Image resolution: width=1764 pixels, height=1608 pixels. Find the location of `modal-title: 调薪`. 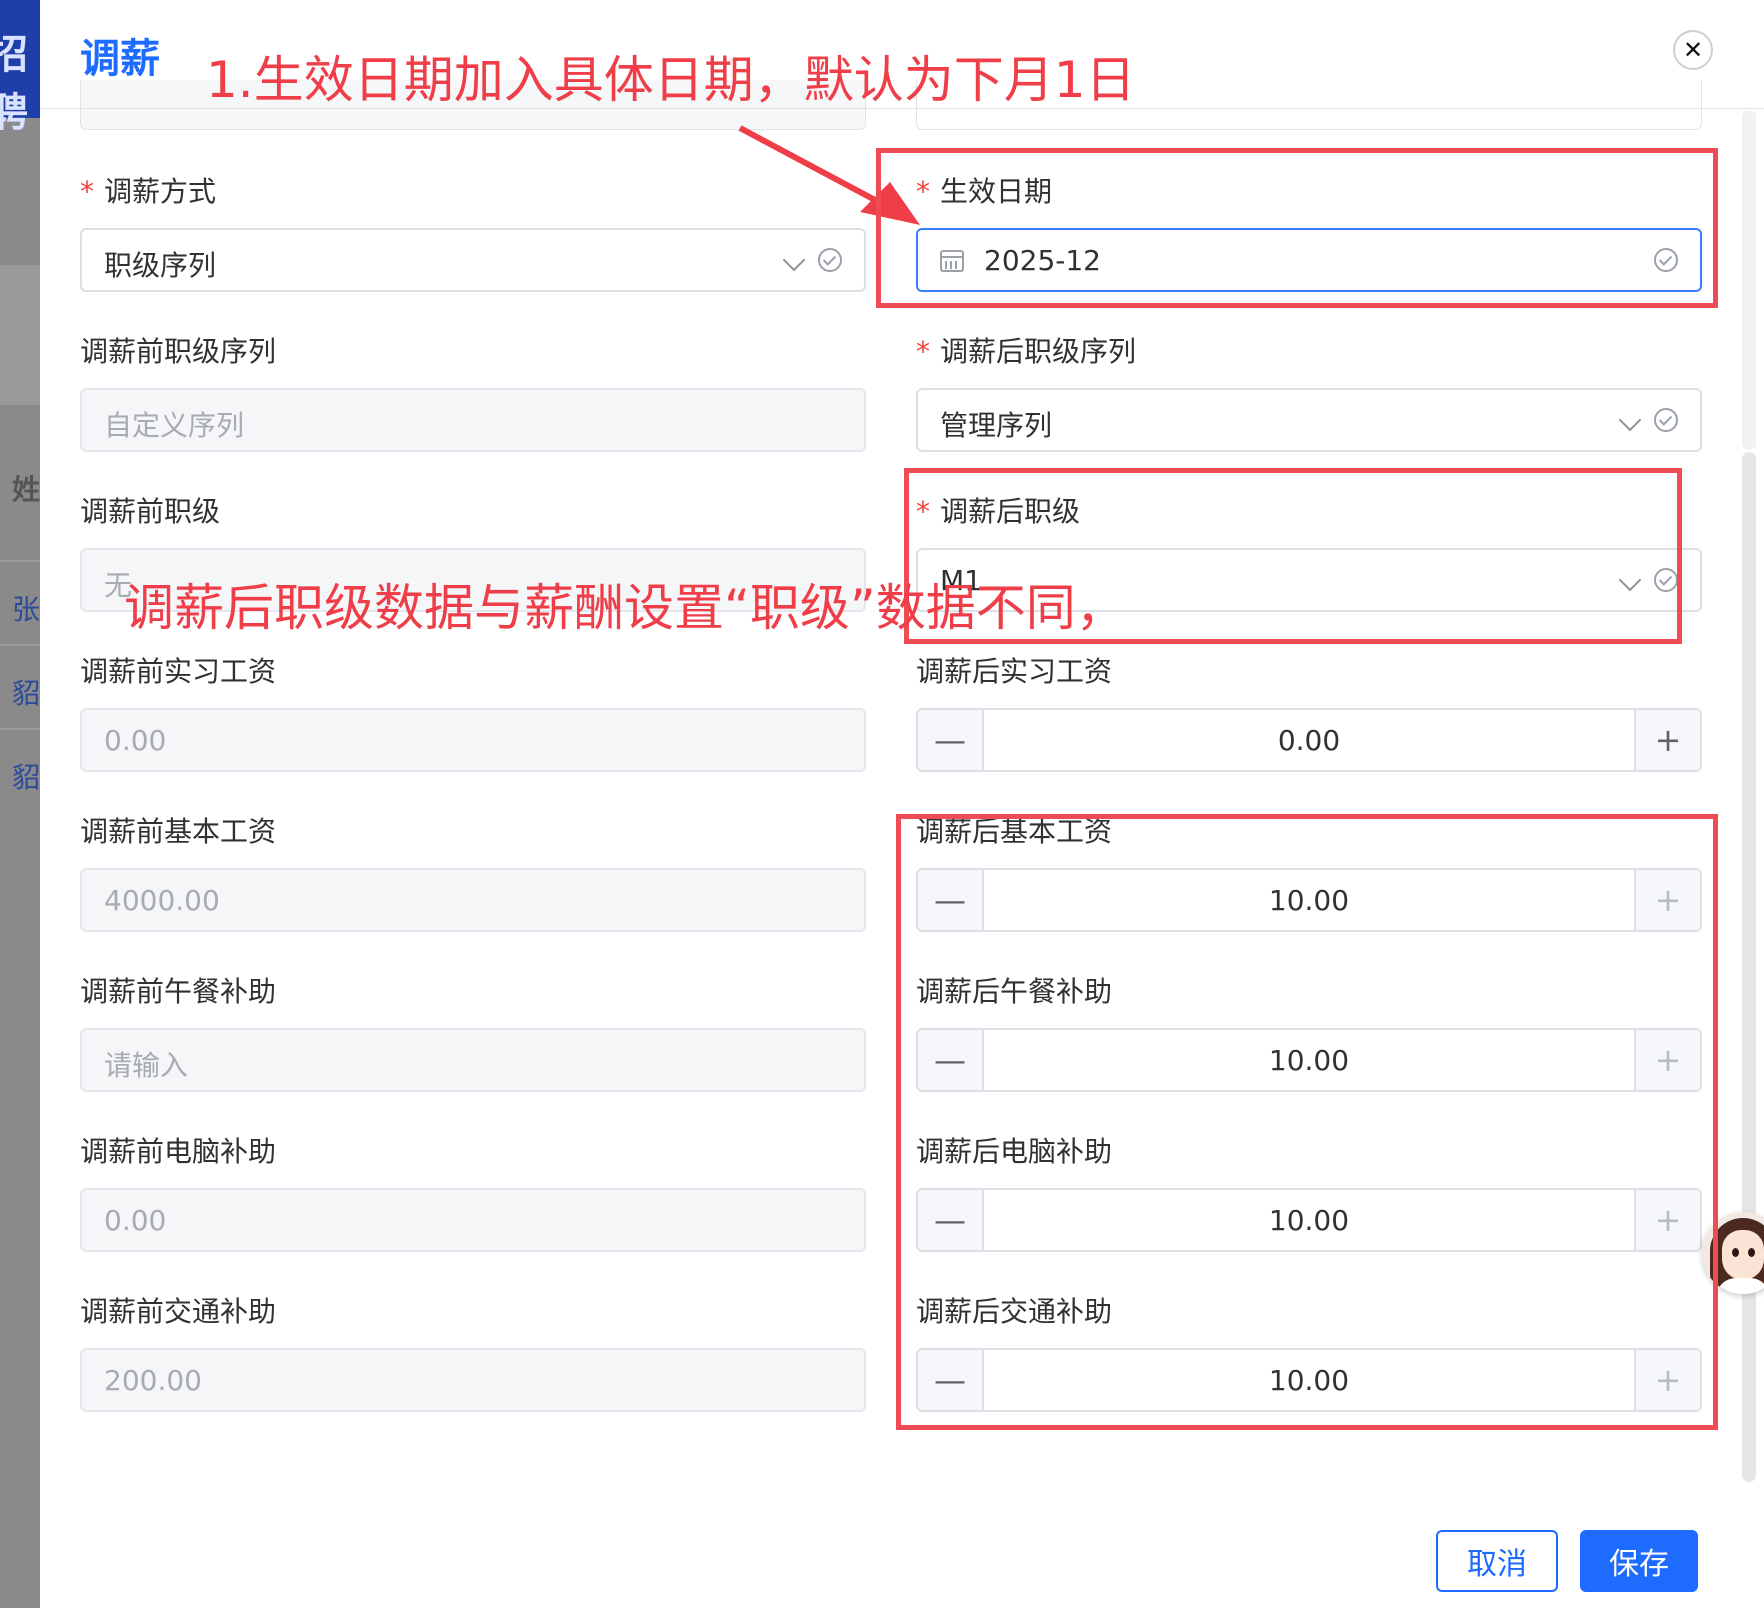

modal-title: 调薪 is located at coordinates (120, 59).